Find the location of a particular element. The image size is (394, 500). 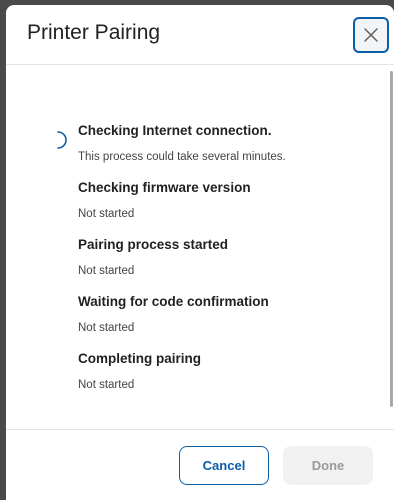

step-title: Checking firmware version is located at coordinates (164, 187).